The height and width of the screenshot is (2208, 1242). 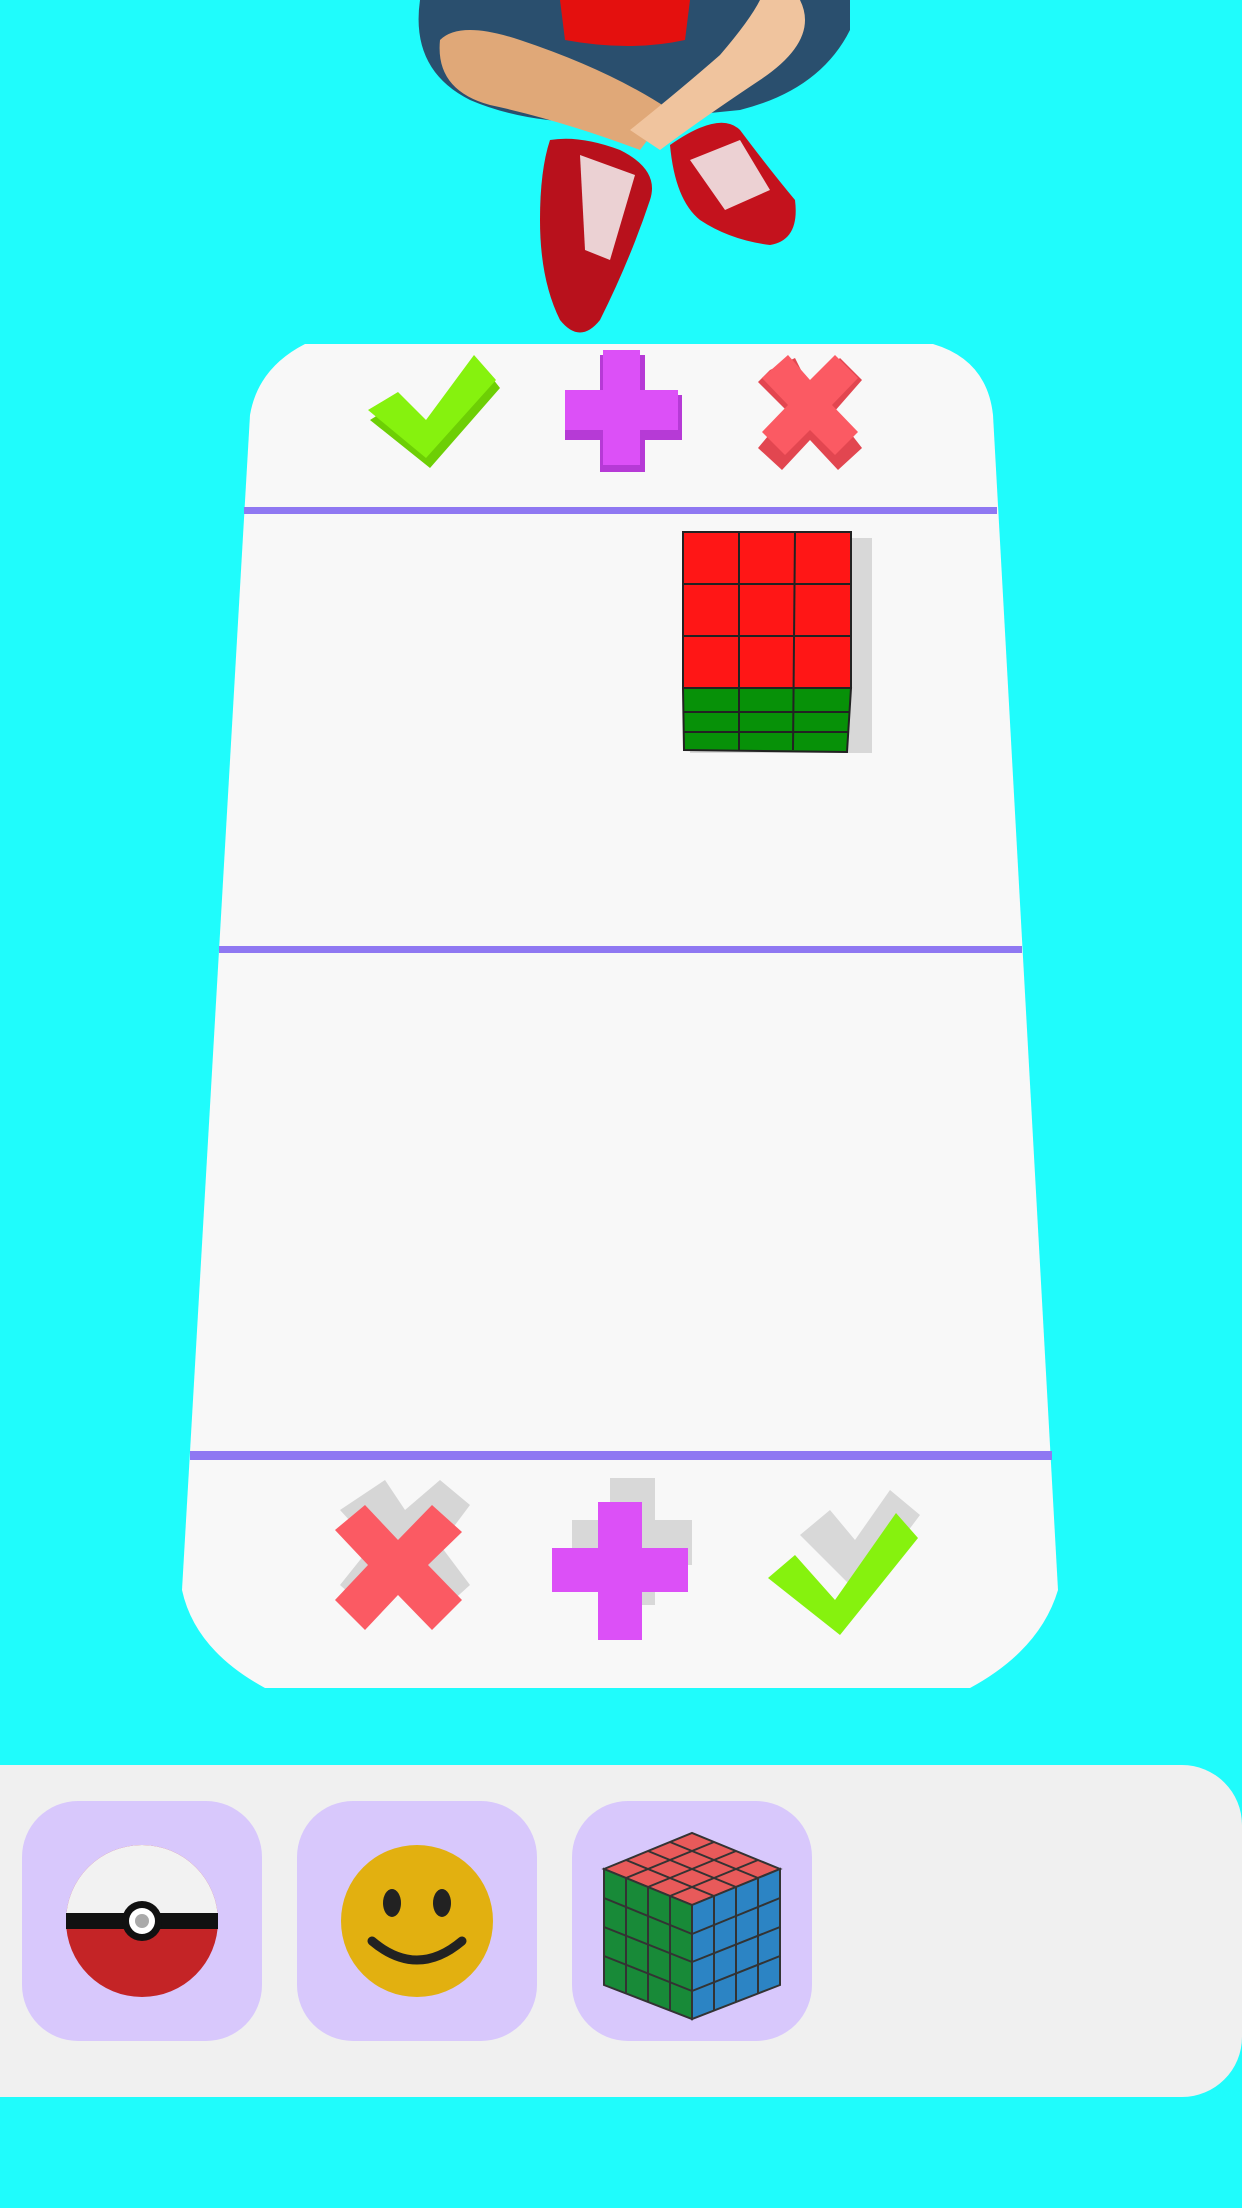 I want to click on tray-slot-smiley, so click(x=417, y=1921).